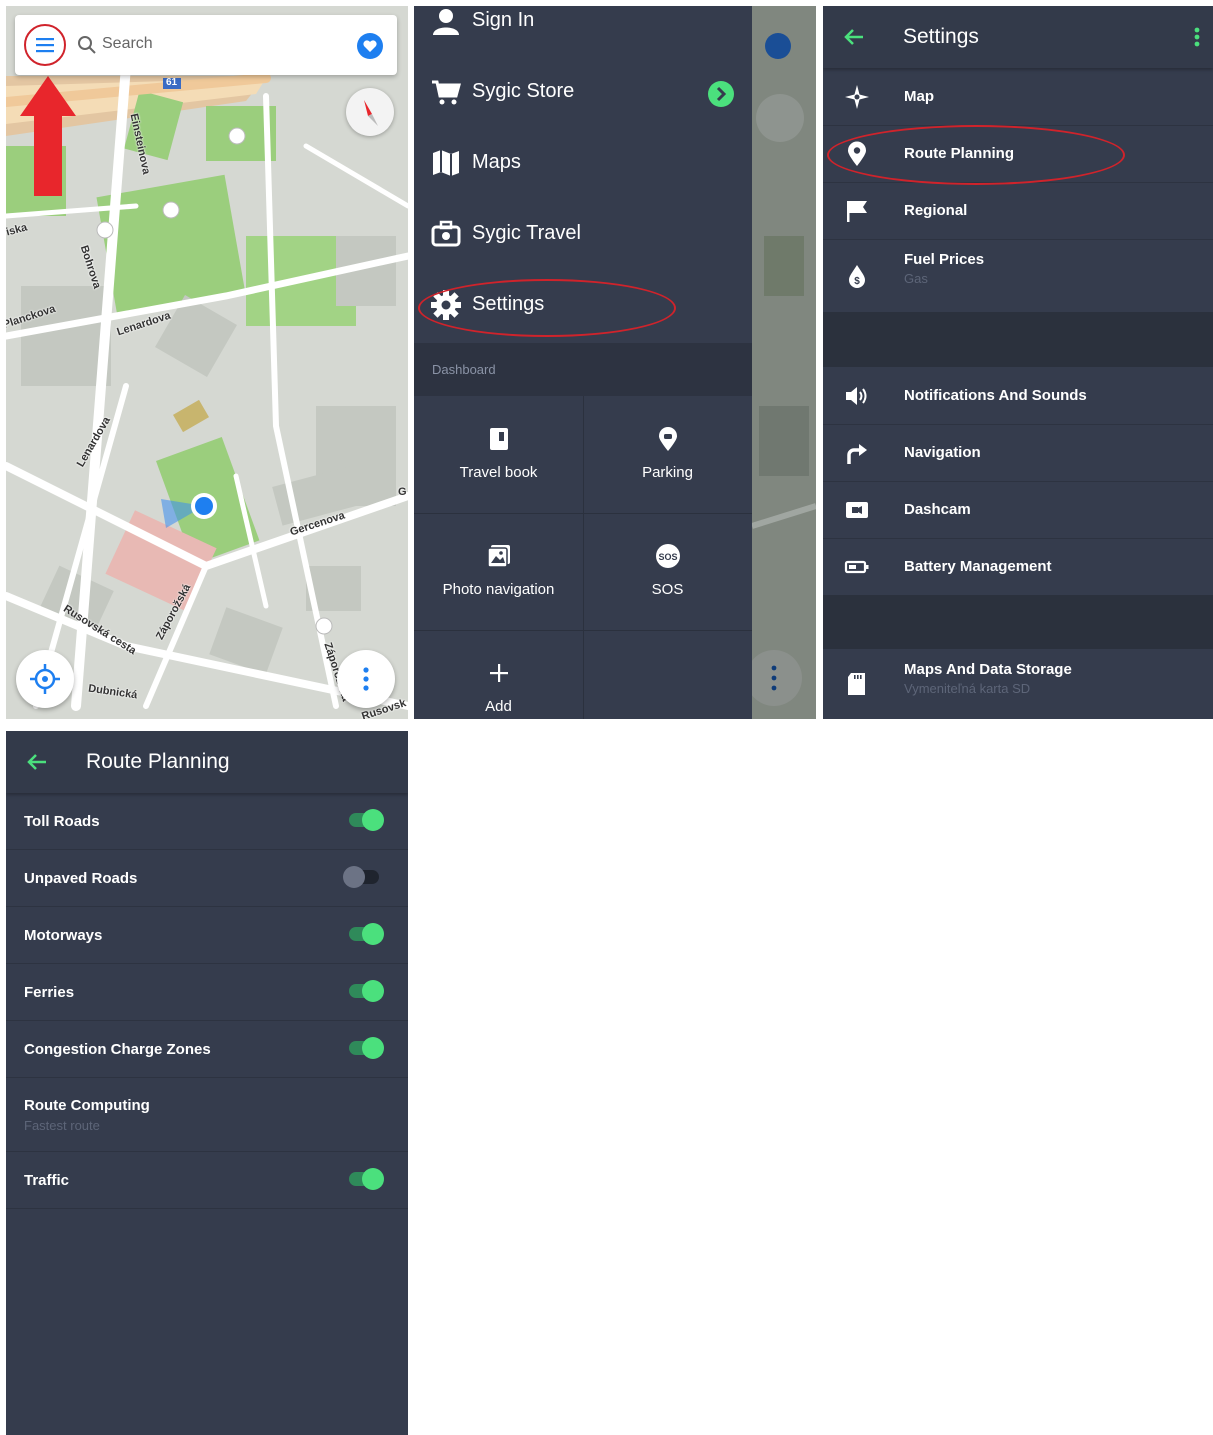 This screenshot has height=1435, width=1213. What do you see at coordinates (47, 1180) in the screenshot?
I see `route-option-label: Traffic` at bounding box center [47, 1180].